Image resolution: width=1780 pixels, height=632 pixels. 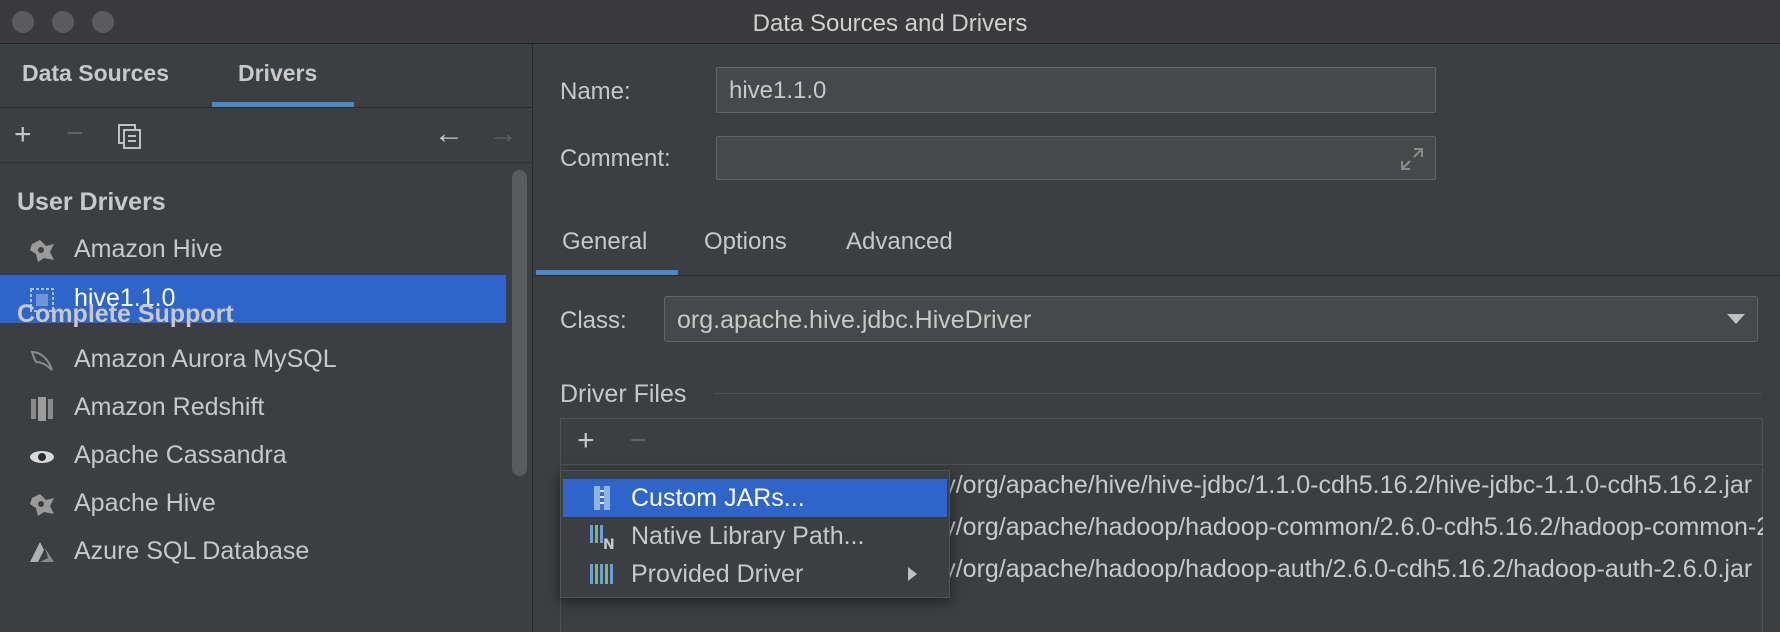 What do you see at coordinates (595, 91) in the screenshot?
I see `name-label: Name:` at bounding box center [595, 91].